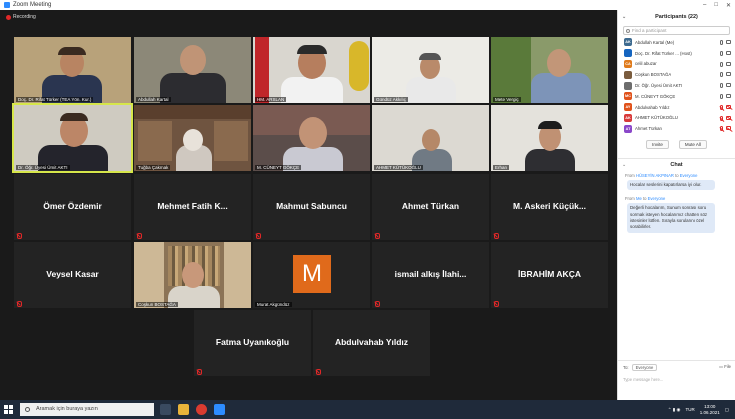 This screenshot has height=419, width=735. I want to click on video-tile: İBRAHİM AKÇA, so click(549, 275).